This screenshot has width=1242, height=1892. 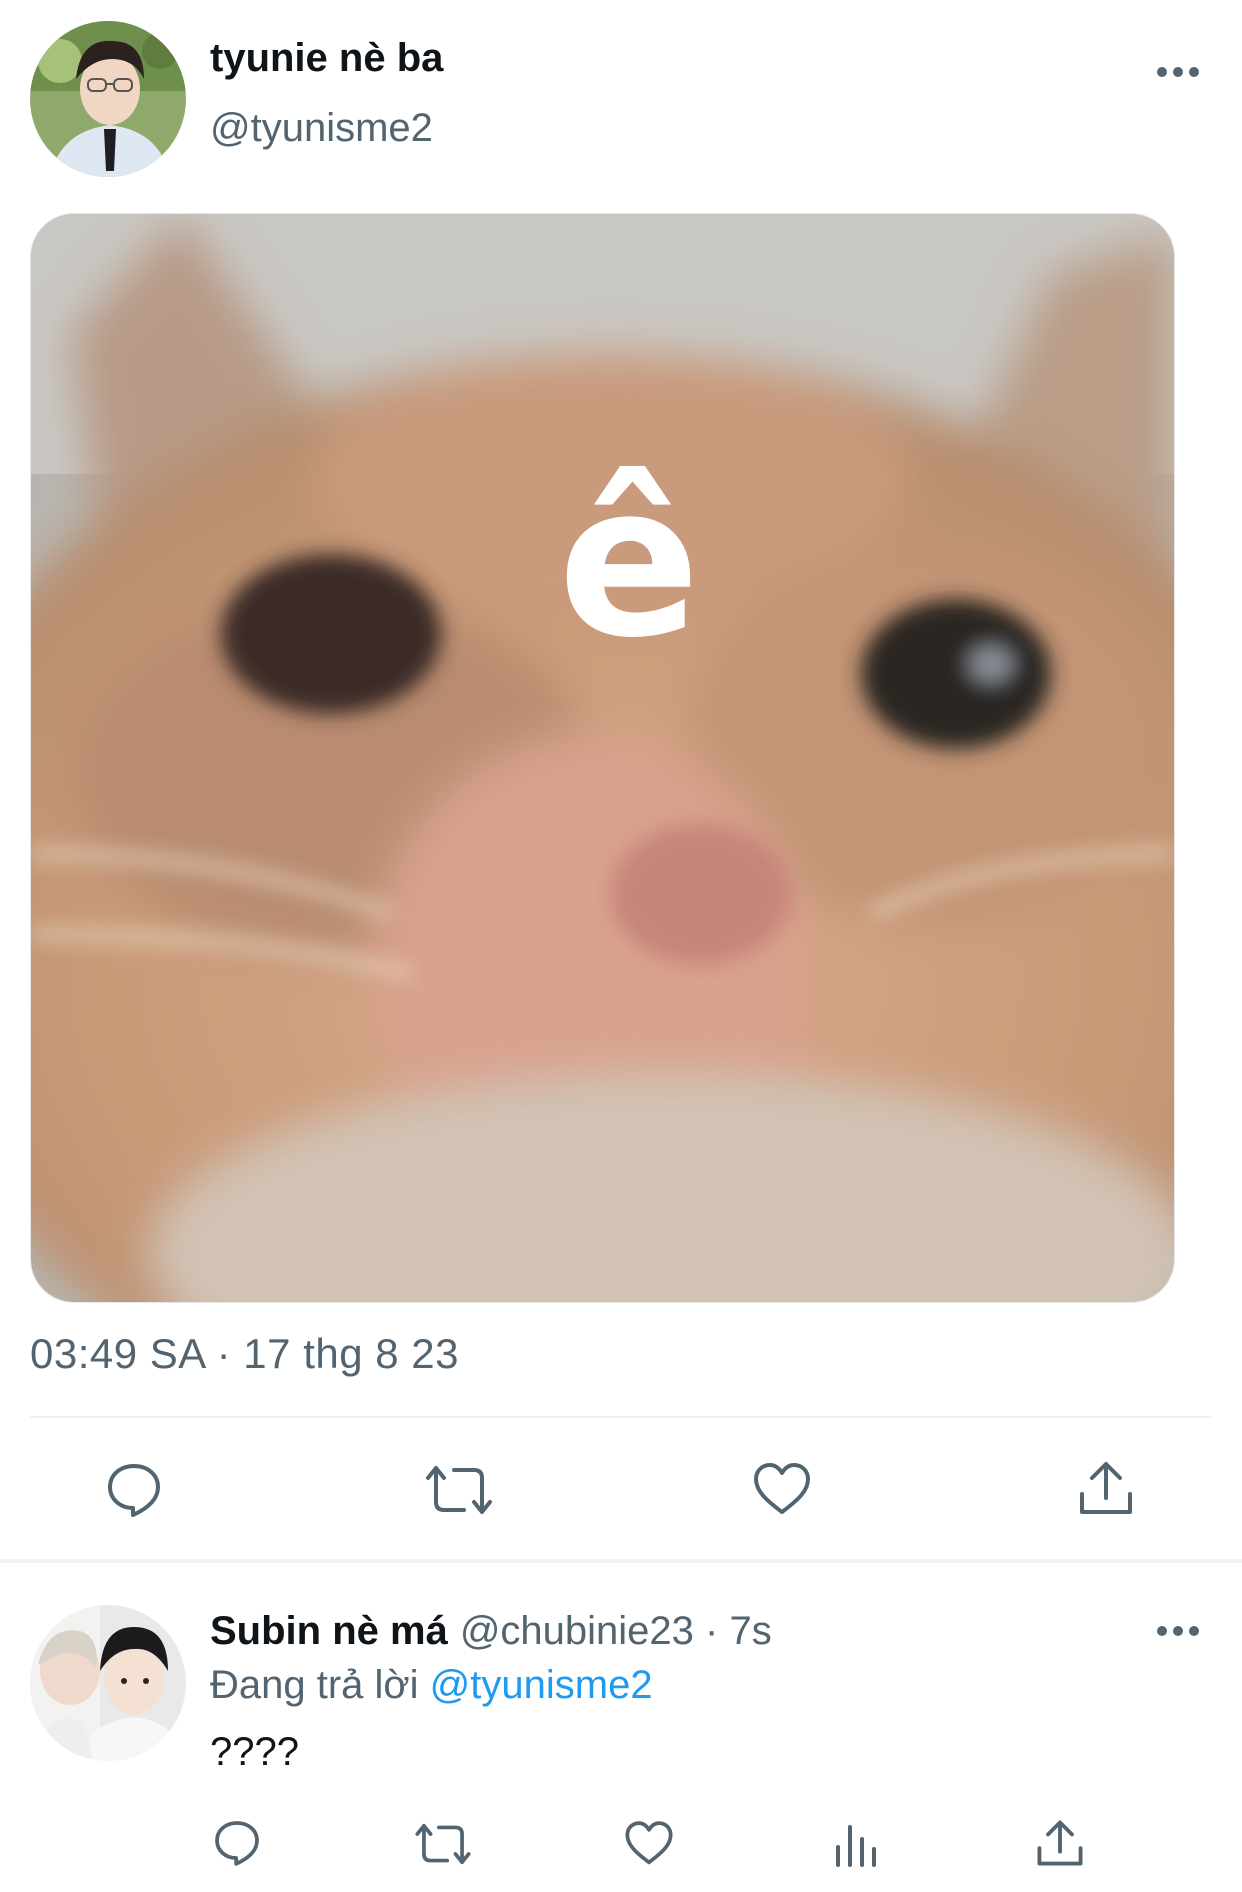 What do you see at coordinates (254, 1752) in the screenshot?
I see `reply-text: ????` at bounding box center [254, 1752].